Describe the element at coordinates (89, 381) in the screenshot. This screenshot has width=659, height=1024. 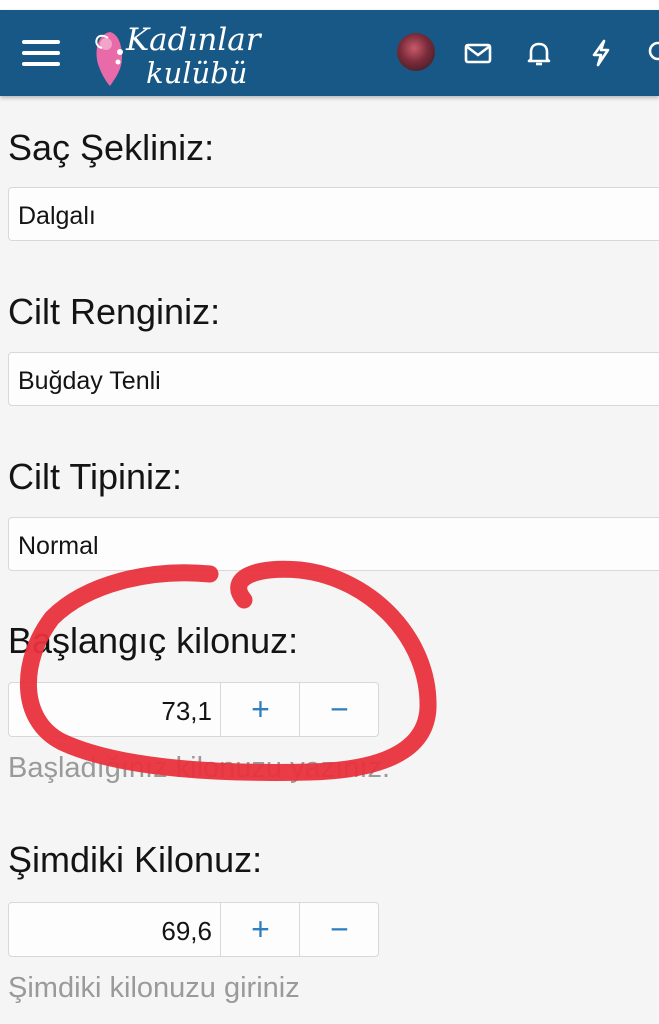
I see `skin-color-value: Buğday Tenli` at that location.